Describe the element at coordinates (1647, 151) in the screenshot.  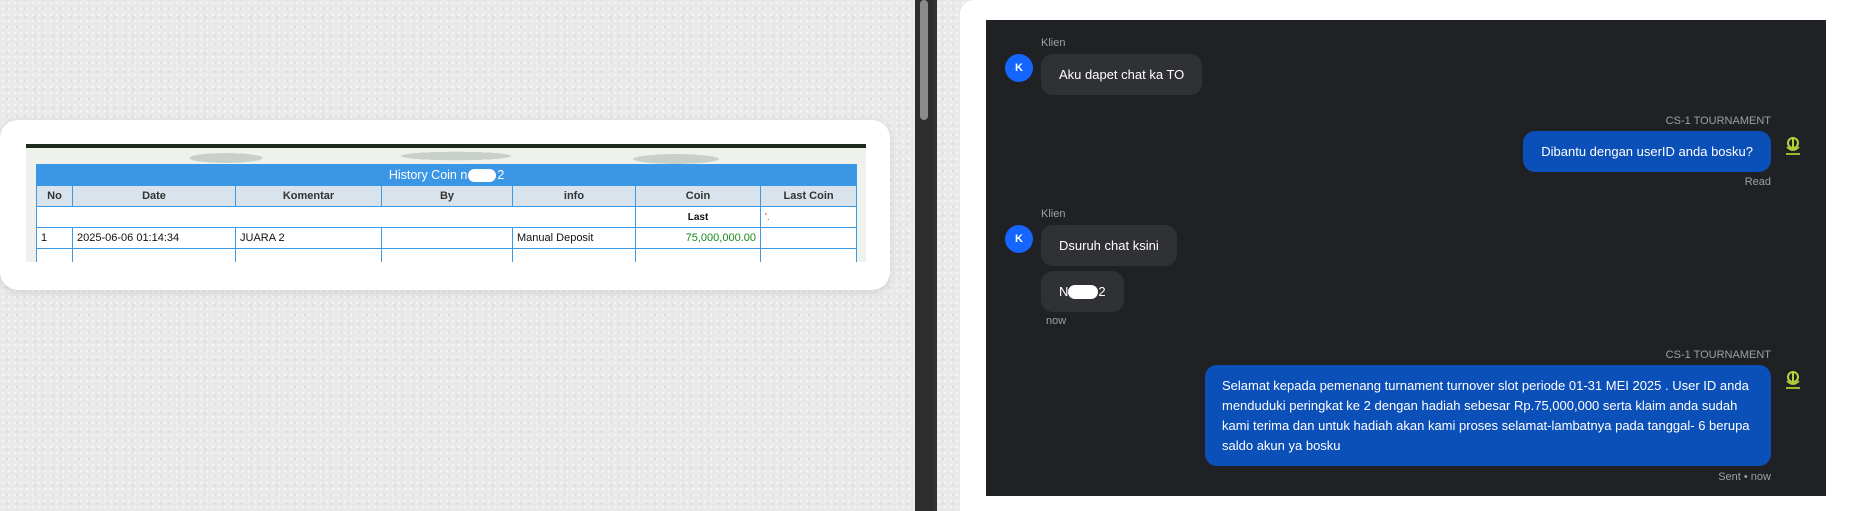
I see `message-bubble-outgoing: Dibantu dengan userID anda bosku?` at that location.